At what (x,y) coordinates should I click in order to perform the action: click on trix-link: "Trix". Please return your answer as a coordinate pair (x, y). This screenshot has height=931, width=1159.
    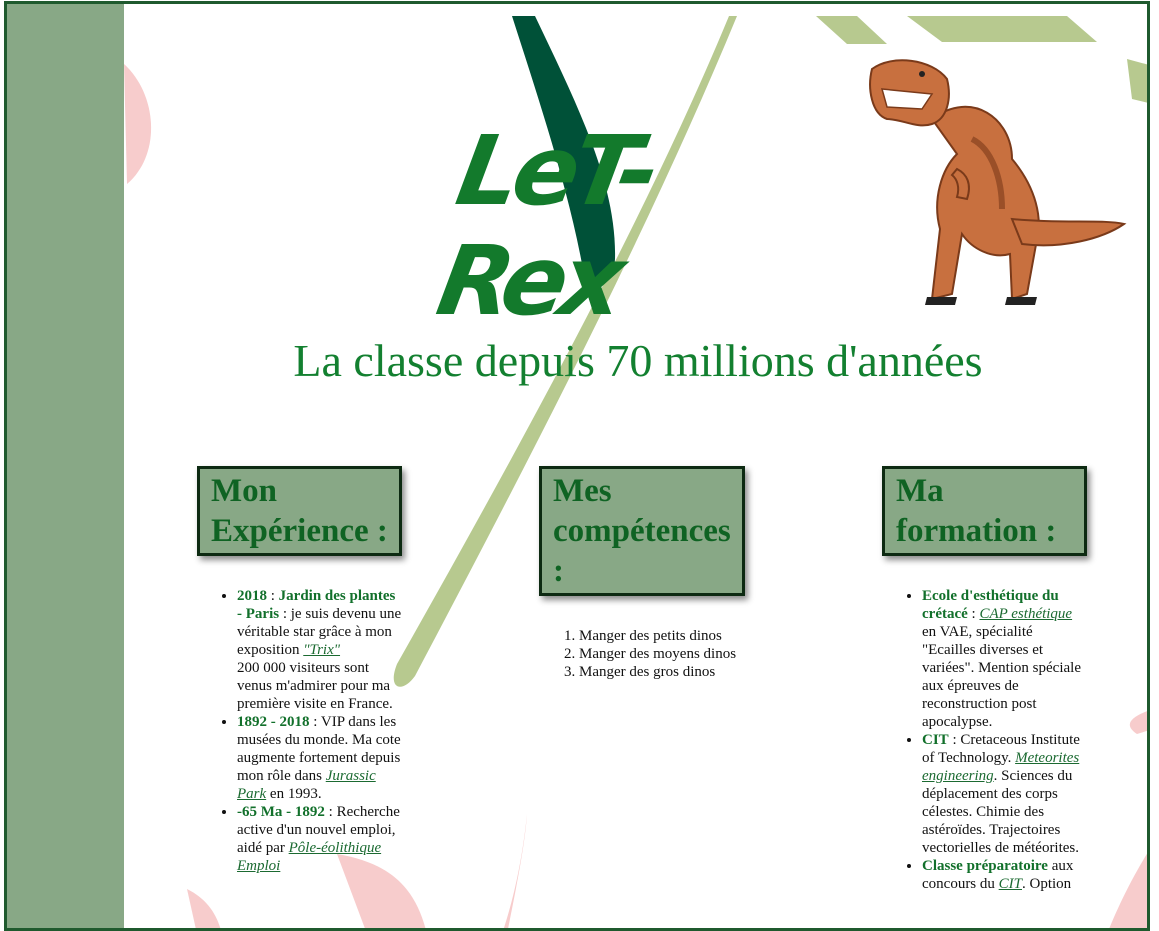
    Looking at the image, I should click on (321, 650).